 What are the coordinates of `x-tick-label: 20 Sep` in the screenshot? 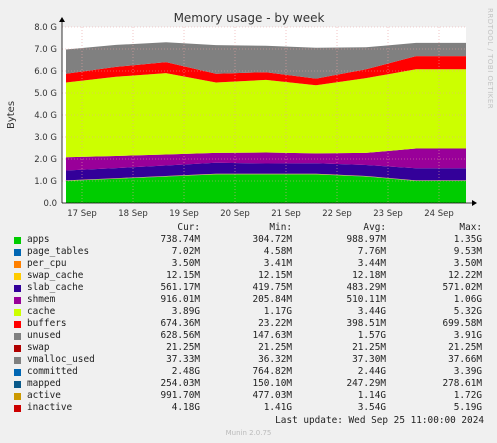 It's located at (235, 214).